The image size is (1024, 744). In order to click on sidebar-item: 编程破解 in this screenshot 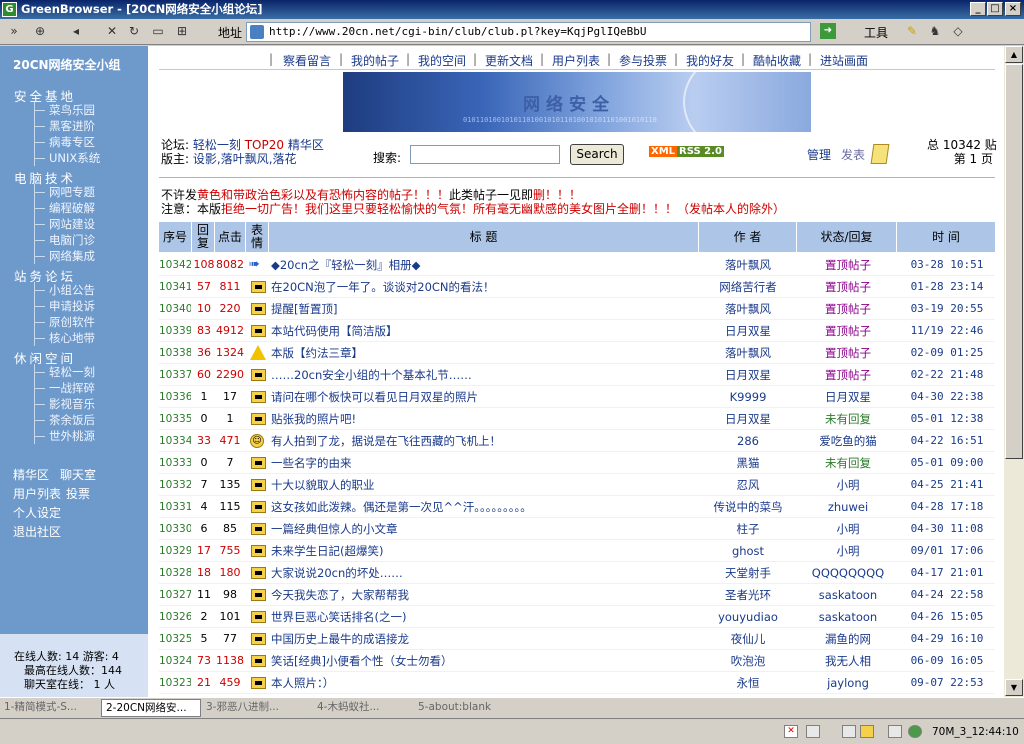, I will do `click(69, 208)`.